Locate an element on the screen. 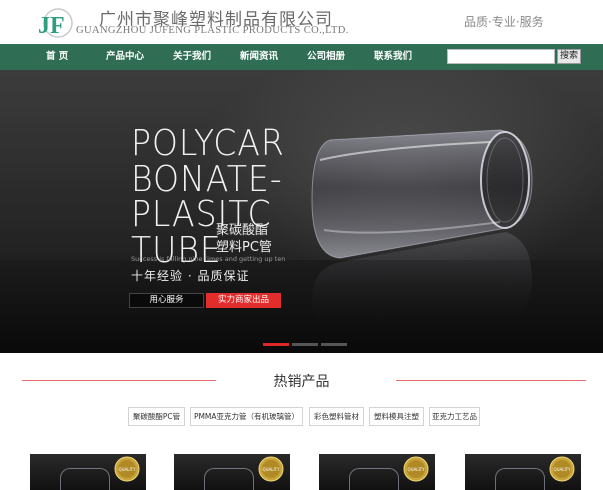  section-title: 热销产品 is located at coordinates (301, 382).